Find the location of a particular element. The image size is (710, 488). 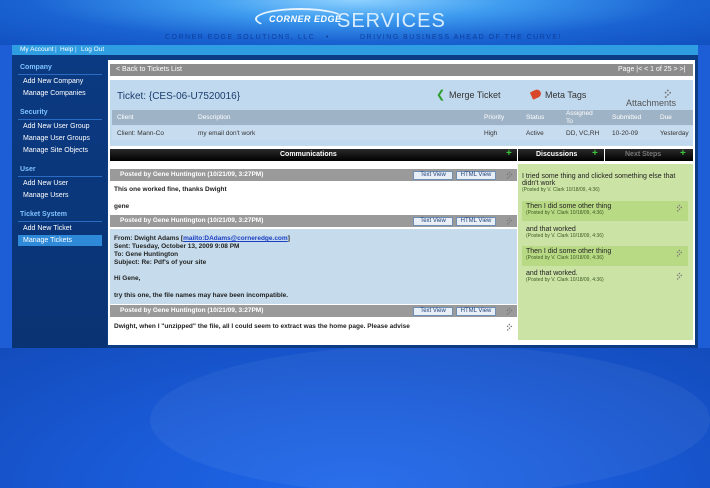

add-communication-plus-icon: + is located at coordinates (509, 154).